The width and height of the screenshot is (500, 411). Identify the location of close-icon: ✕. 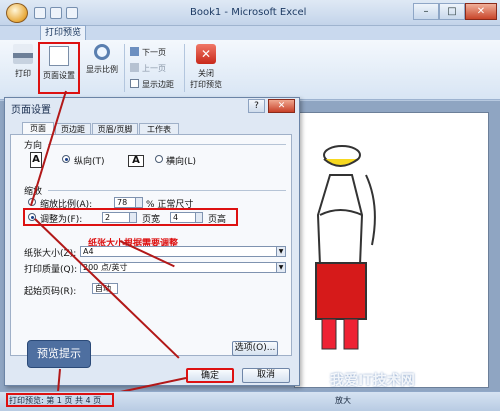
(206, 54).